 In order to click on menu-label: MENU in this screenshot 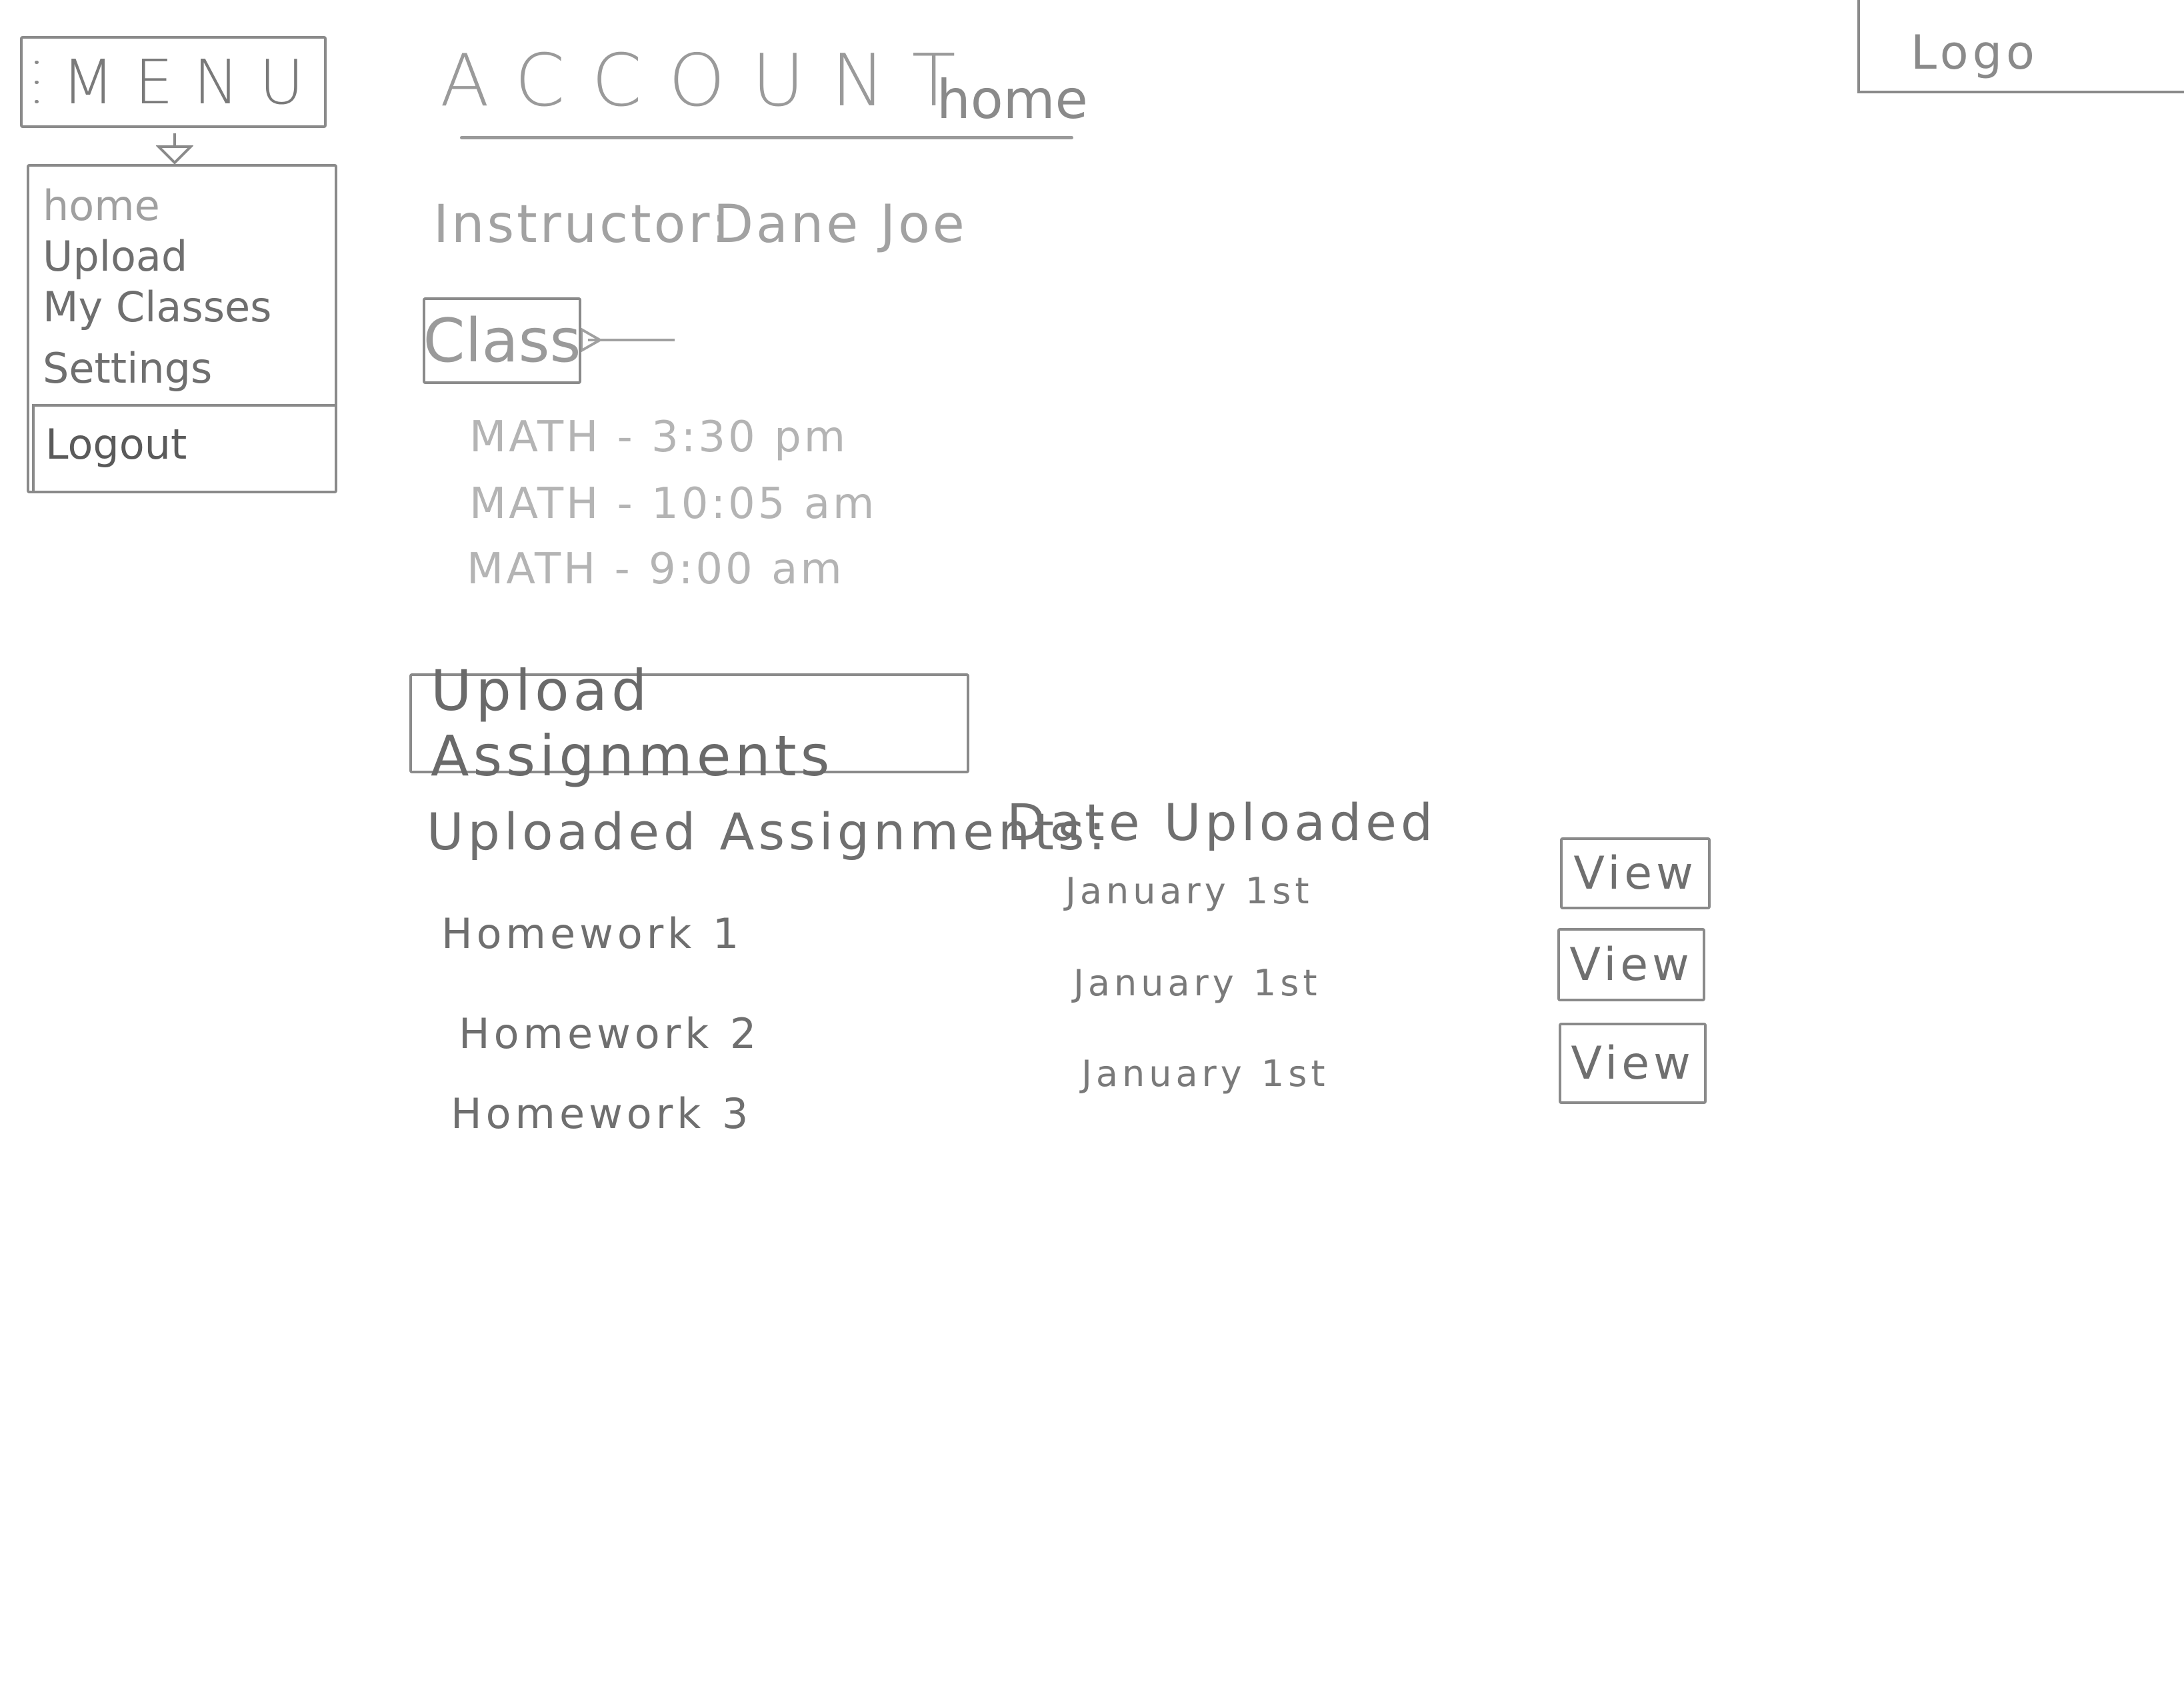, I will do `click(192, 82)`.